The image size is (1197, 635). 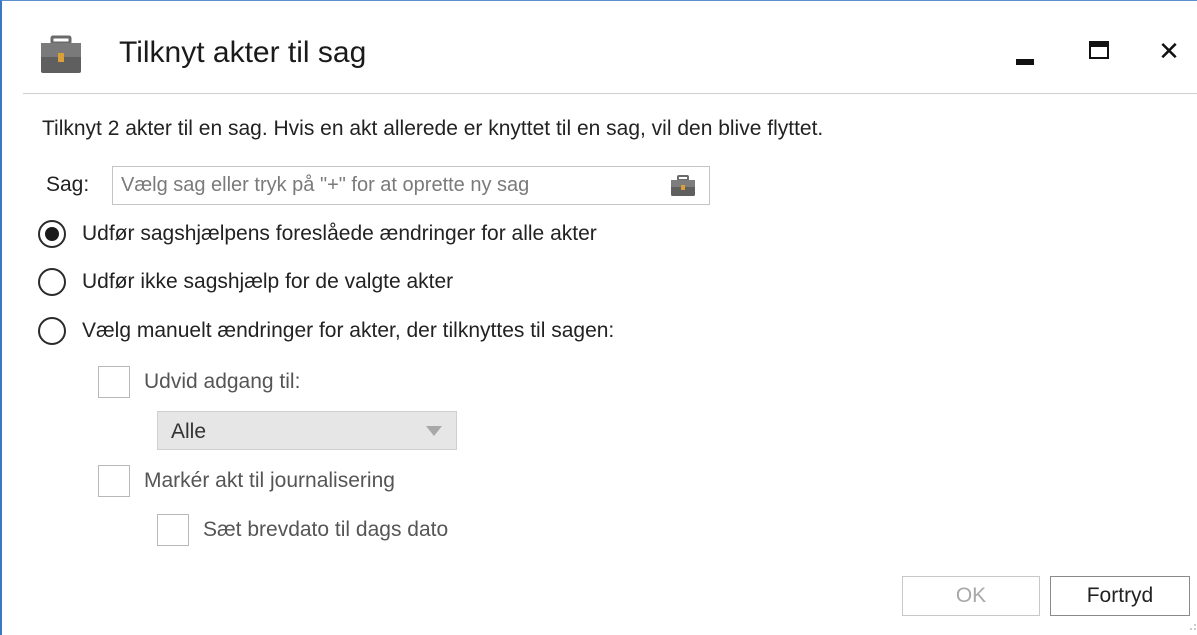 I want to click on sag-input, so click(x=385, y=185).